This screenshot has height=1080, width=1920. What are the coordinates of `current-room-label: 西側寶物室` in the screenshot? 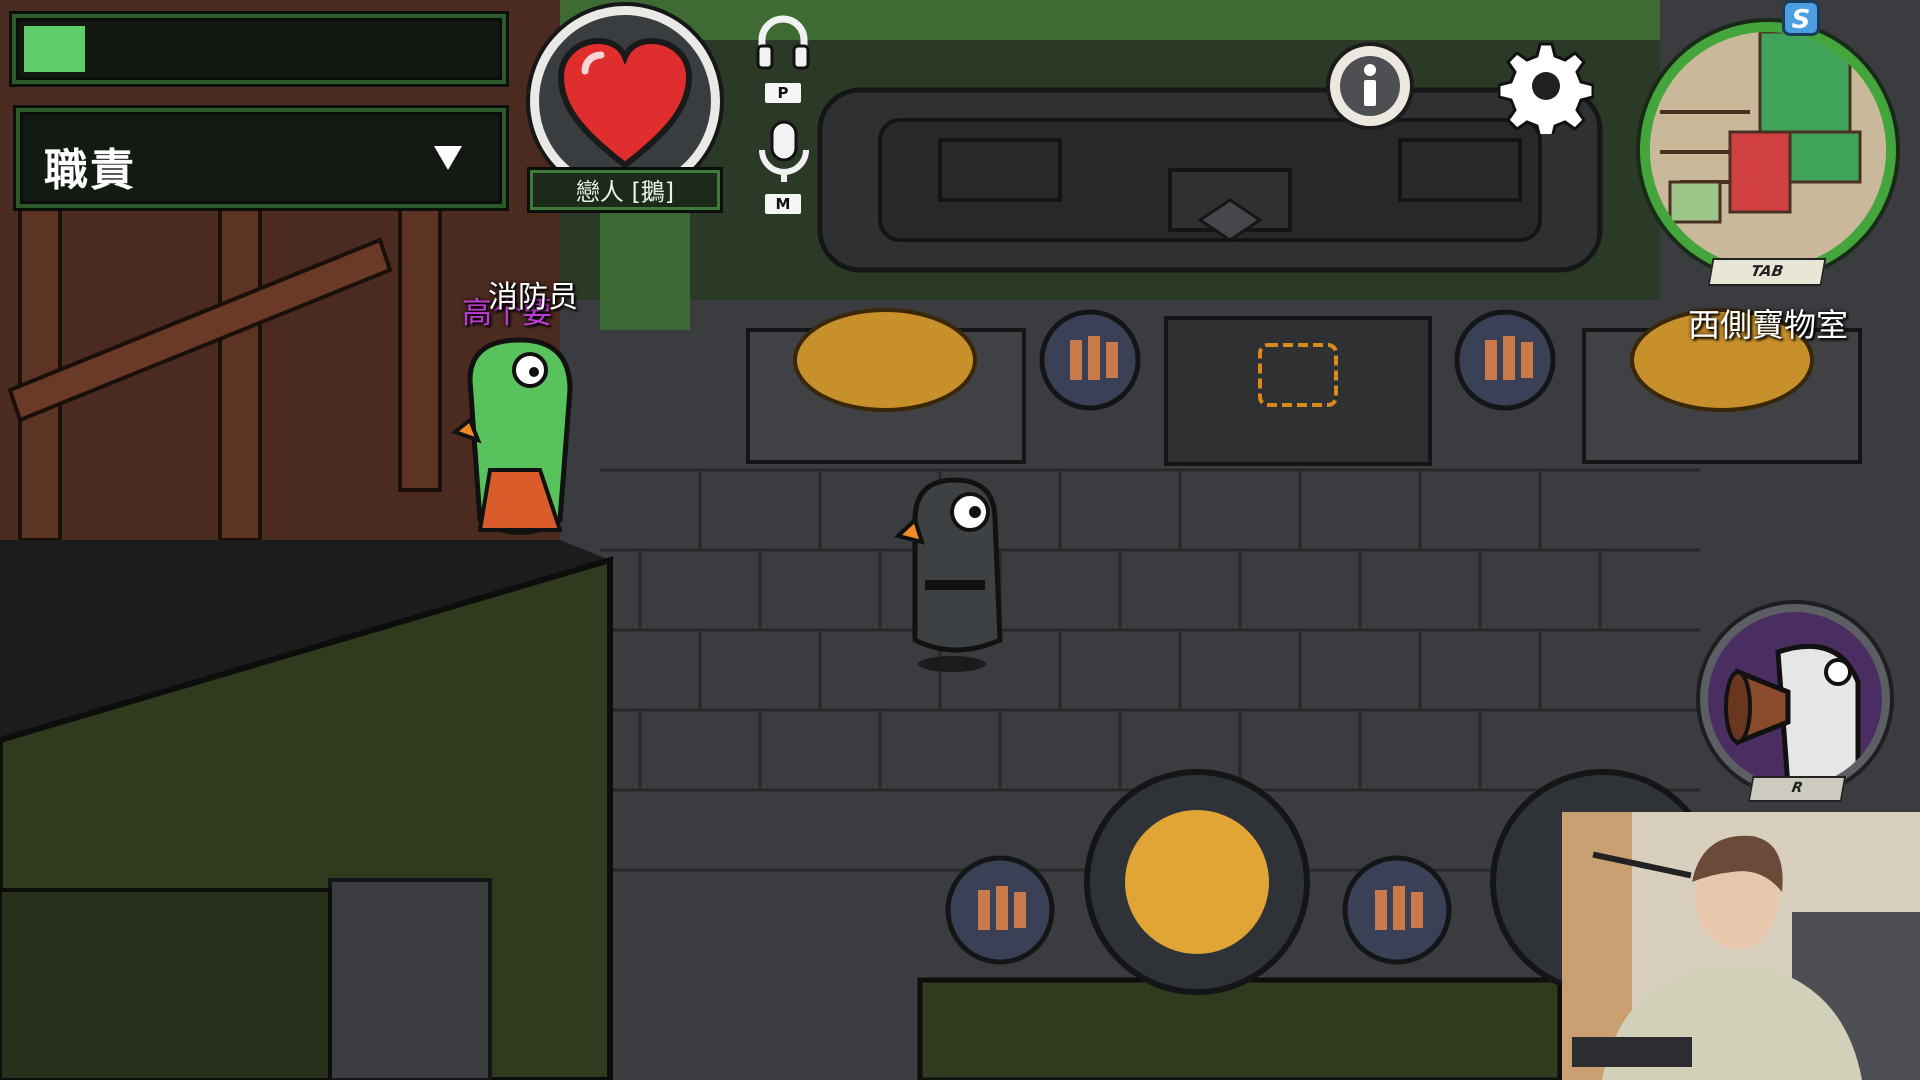 It's located at (1767, 325).